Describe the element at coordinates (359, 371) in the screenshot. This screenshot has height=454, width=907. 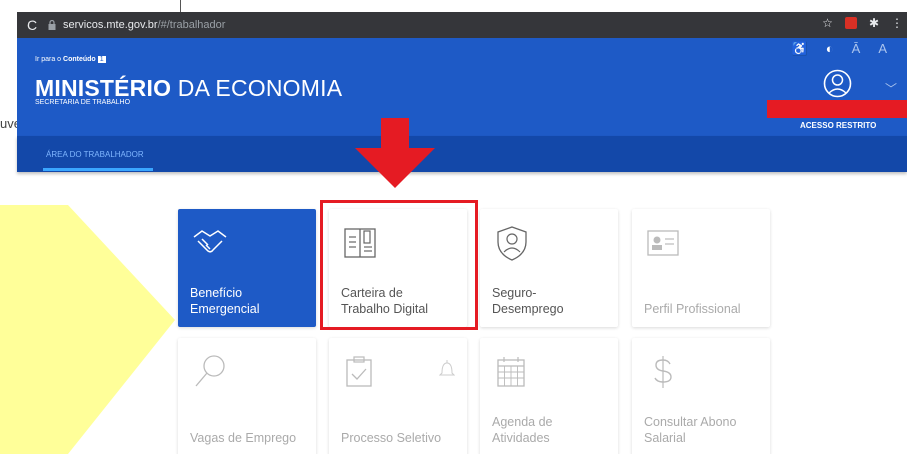
I see `clipboard-check-icon` at that location.